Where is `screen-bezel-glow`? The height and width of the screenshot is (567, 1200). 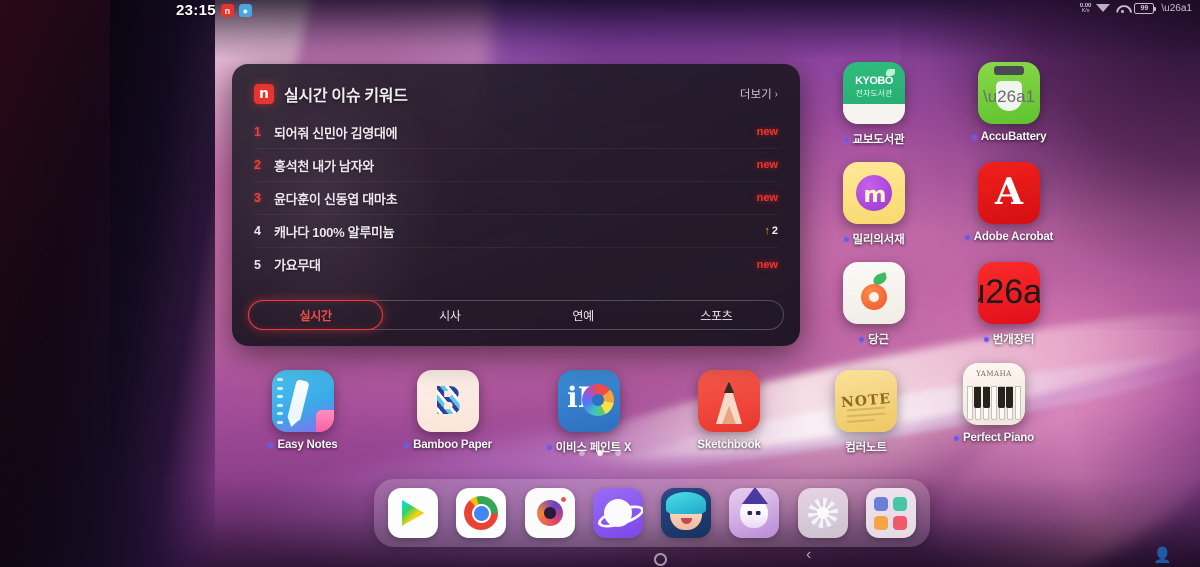
screen-bezel-glow is located at coordinates (55, 283).